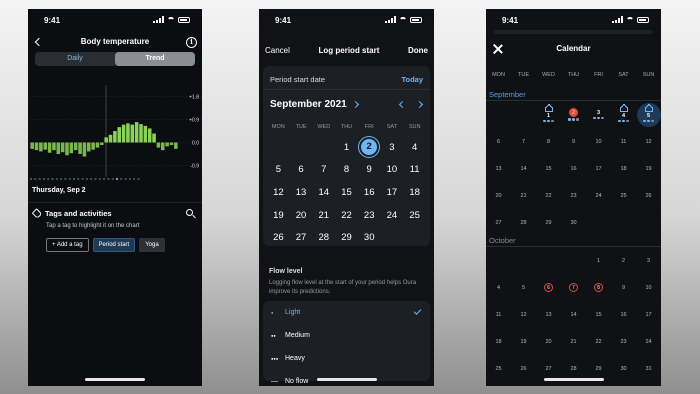 The width and height of the screenshot is (700, 394). I want to click on tab-daily: Daily, so click(75, 59).